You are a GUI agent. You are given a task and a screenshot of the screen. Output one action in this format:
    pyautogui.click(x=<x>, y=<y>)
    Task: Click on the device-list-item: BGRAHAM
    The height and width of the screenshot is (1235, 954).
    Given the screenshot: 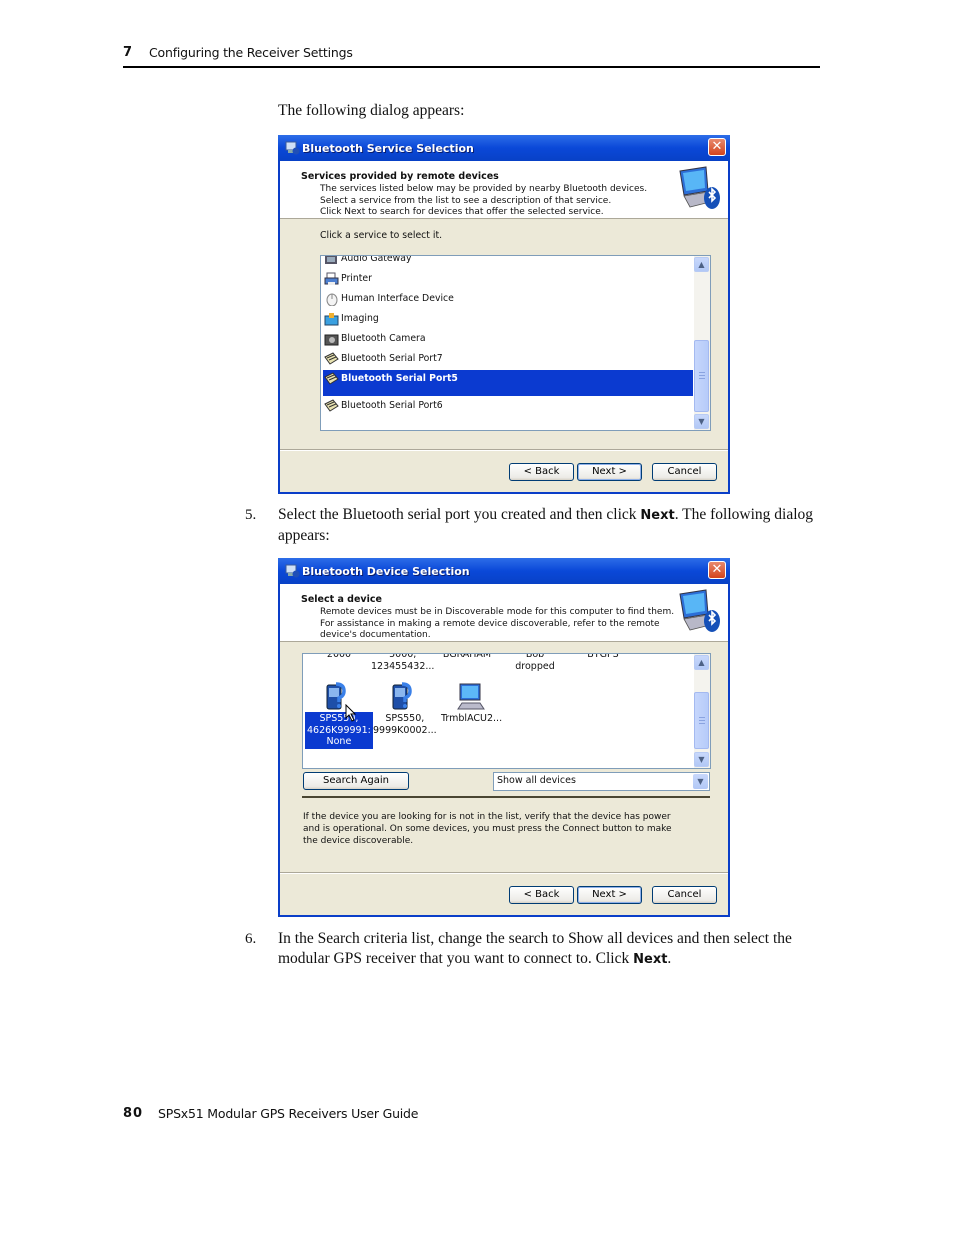 What is the action you would take?
    pyautogui.click(x=467, y=657)
    